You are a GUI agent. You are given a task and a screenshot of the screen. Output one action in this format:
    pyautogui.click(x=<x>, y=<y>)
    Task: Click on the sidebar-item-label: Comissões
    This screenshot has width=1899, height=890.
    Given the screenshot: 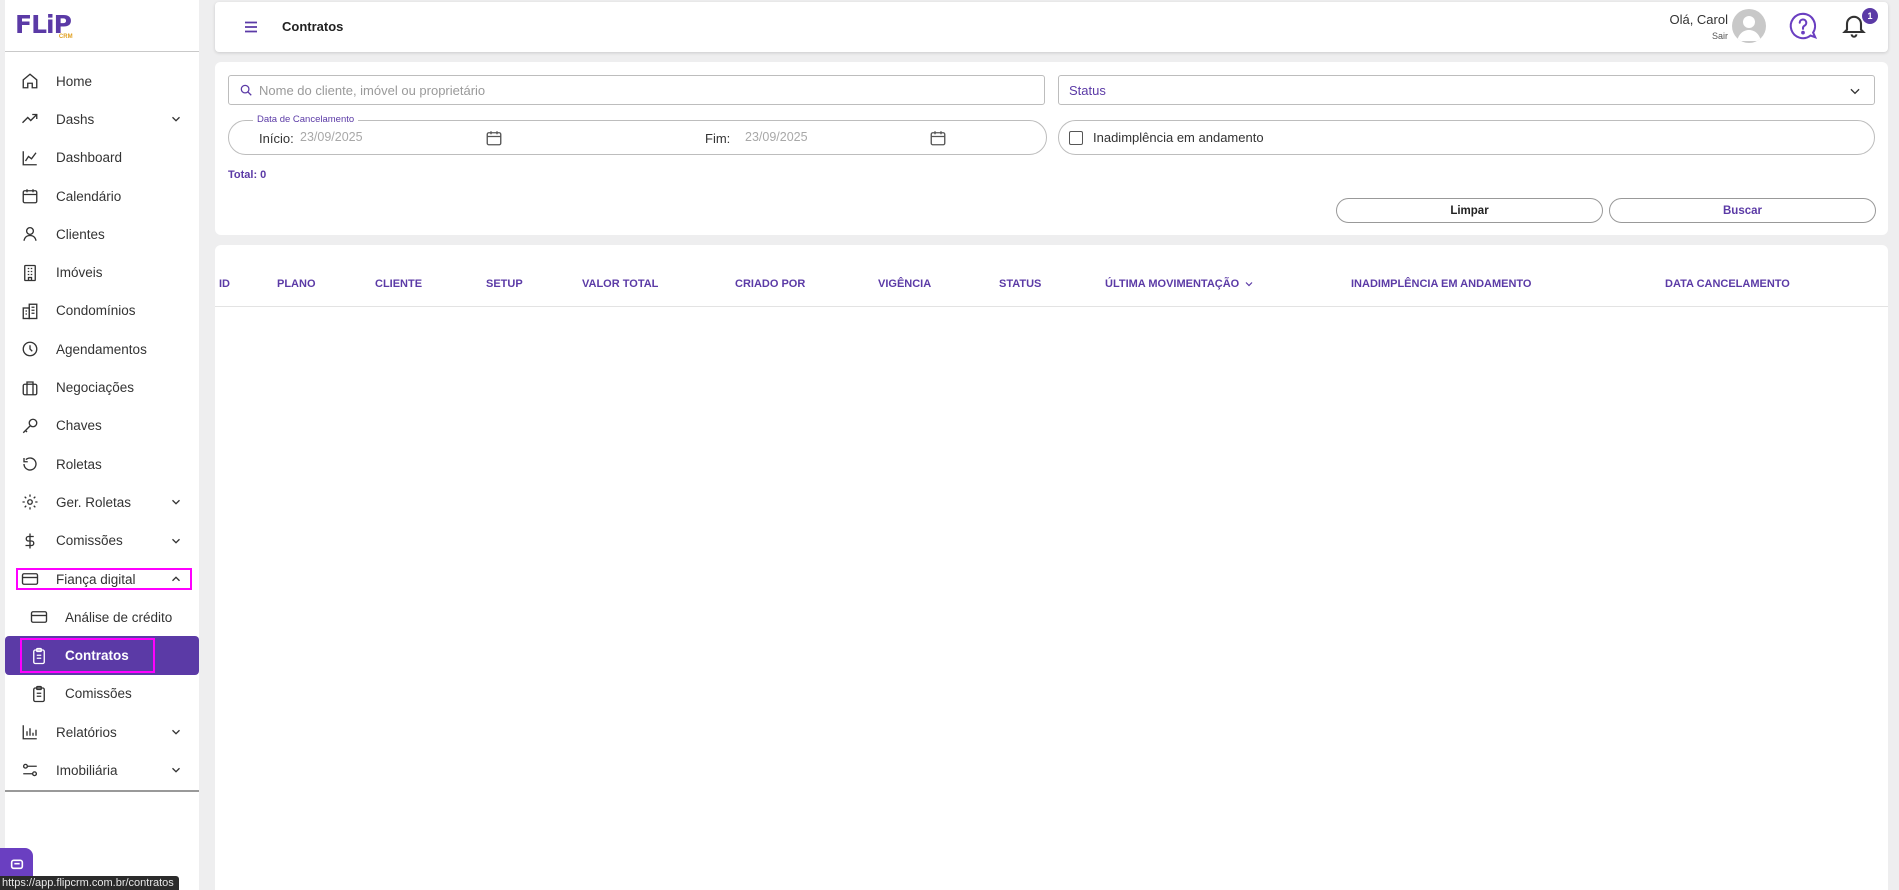 What is the action you would take?
    pyautogui.click(x=89, y=541)
    